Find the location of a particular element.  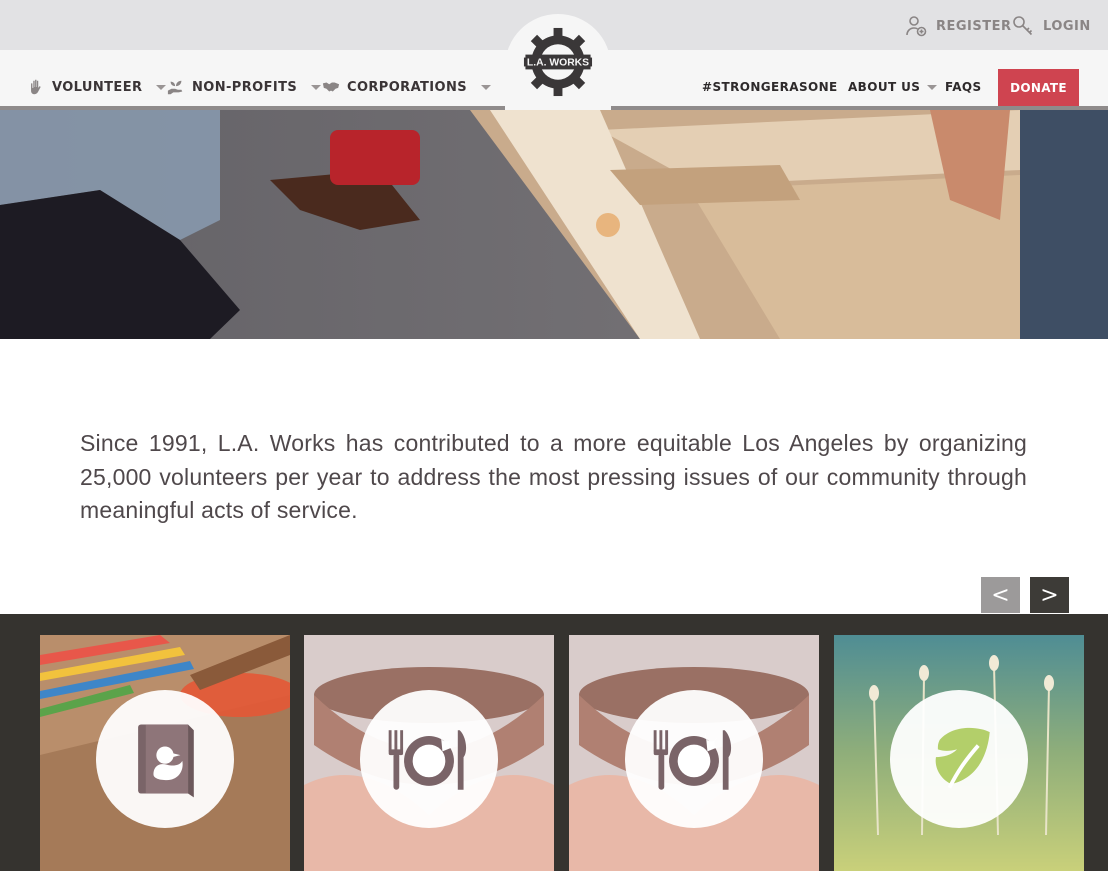

gear-logo: L.A. WORKS is located at coordinates (558, 62).